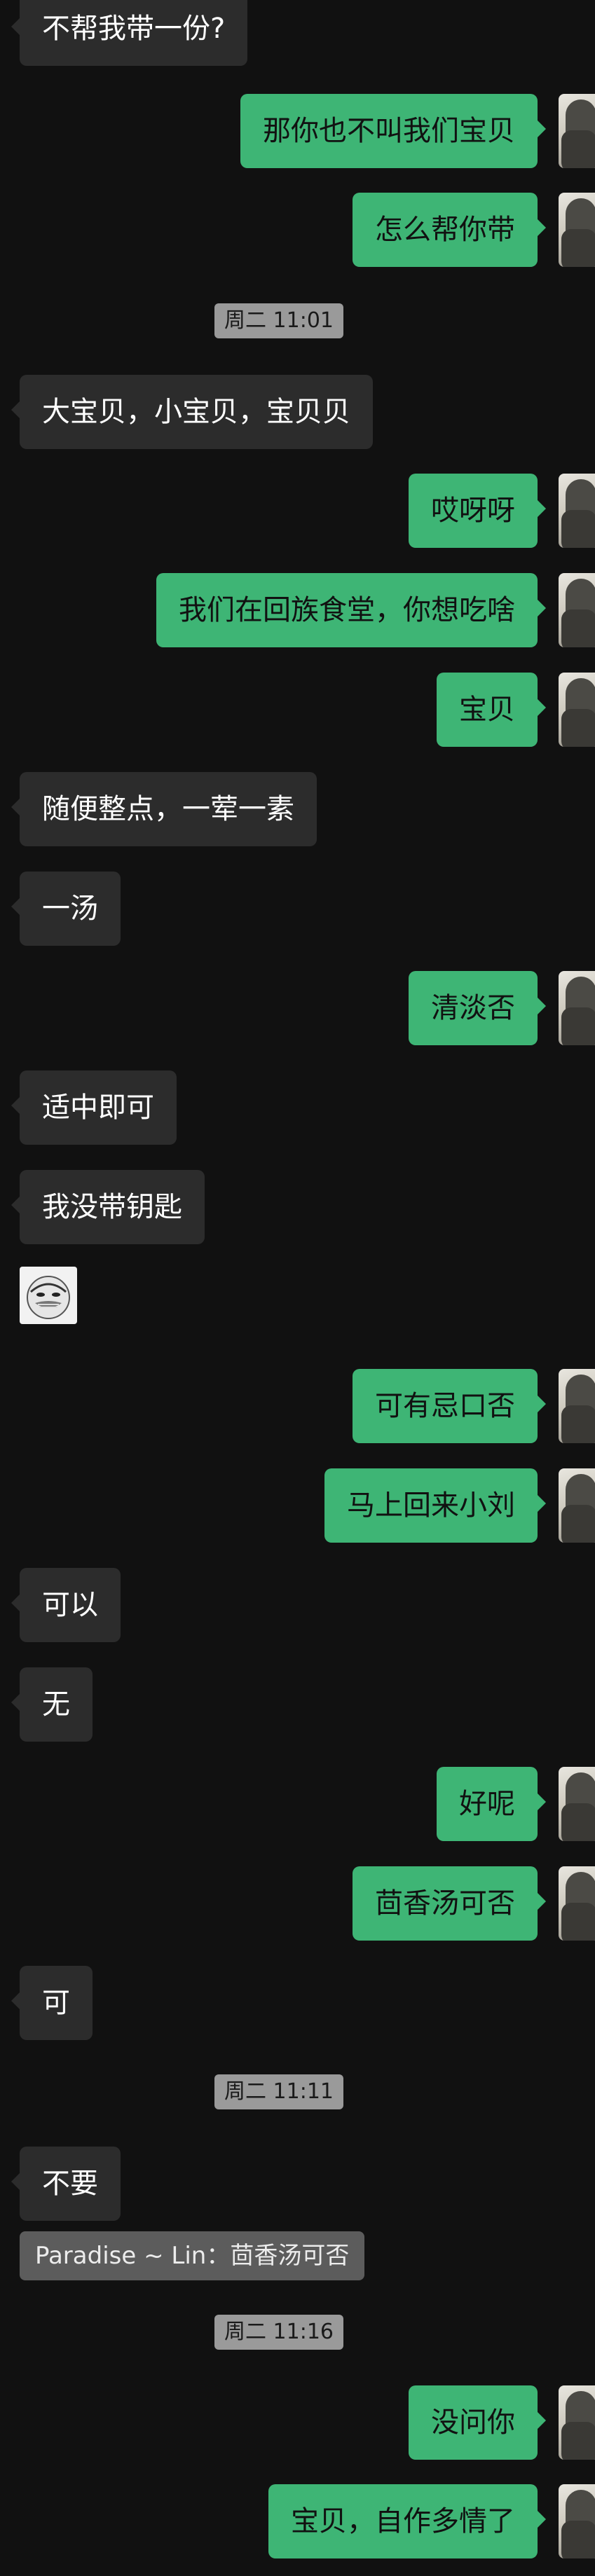 The image size is (595, 2576). What do you see at coordinates (108, 1207) in the screenshot?
I see `incoming-message: 我没带钥匙` at bounding box center [108, 1207].